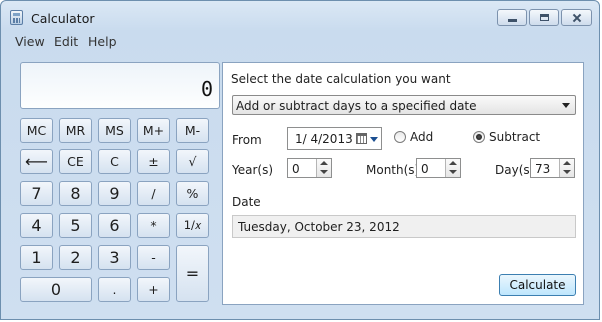  What do you see at coordinates (514, 137) in the screenshot?
I see `subtract-radio-label: Subtract` at bounding box center [514, 137].